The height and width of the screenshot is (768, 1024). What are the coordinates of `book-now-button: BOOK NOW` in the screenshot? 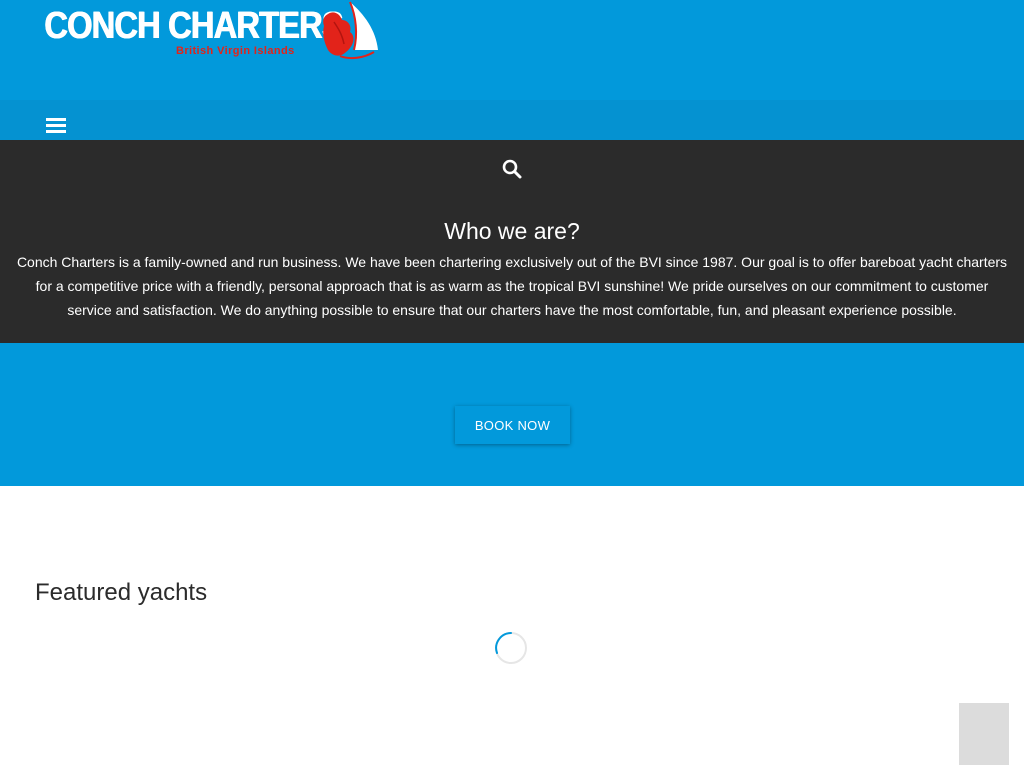 It's located at (512, 425).